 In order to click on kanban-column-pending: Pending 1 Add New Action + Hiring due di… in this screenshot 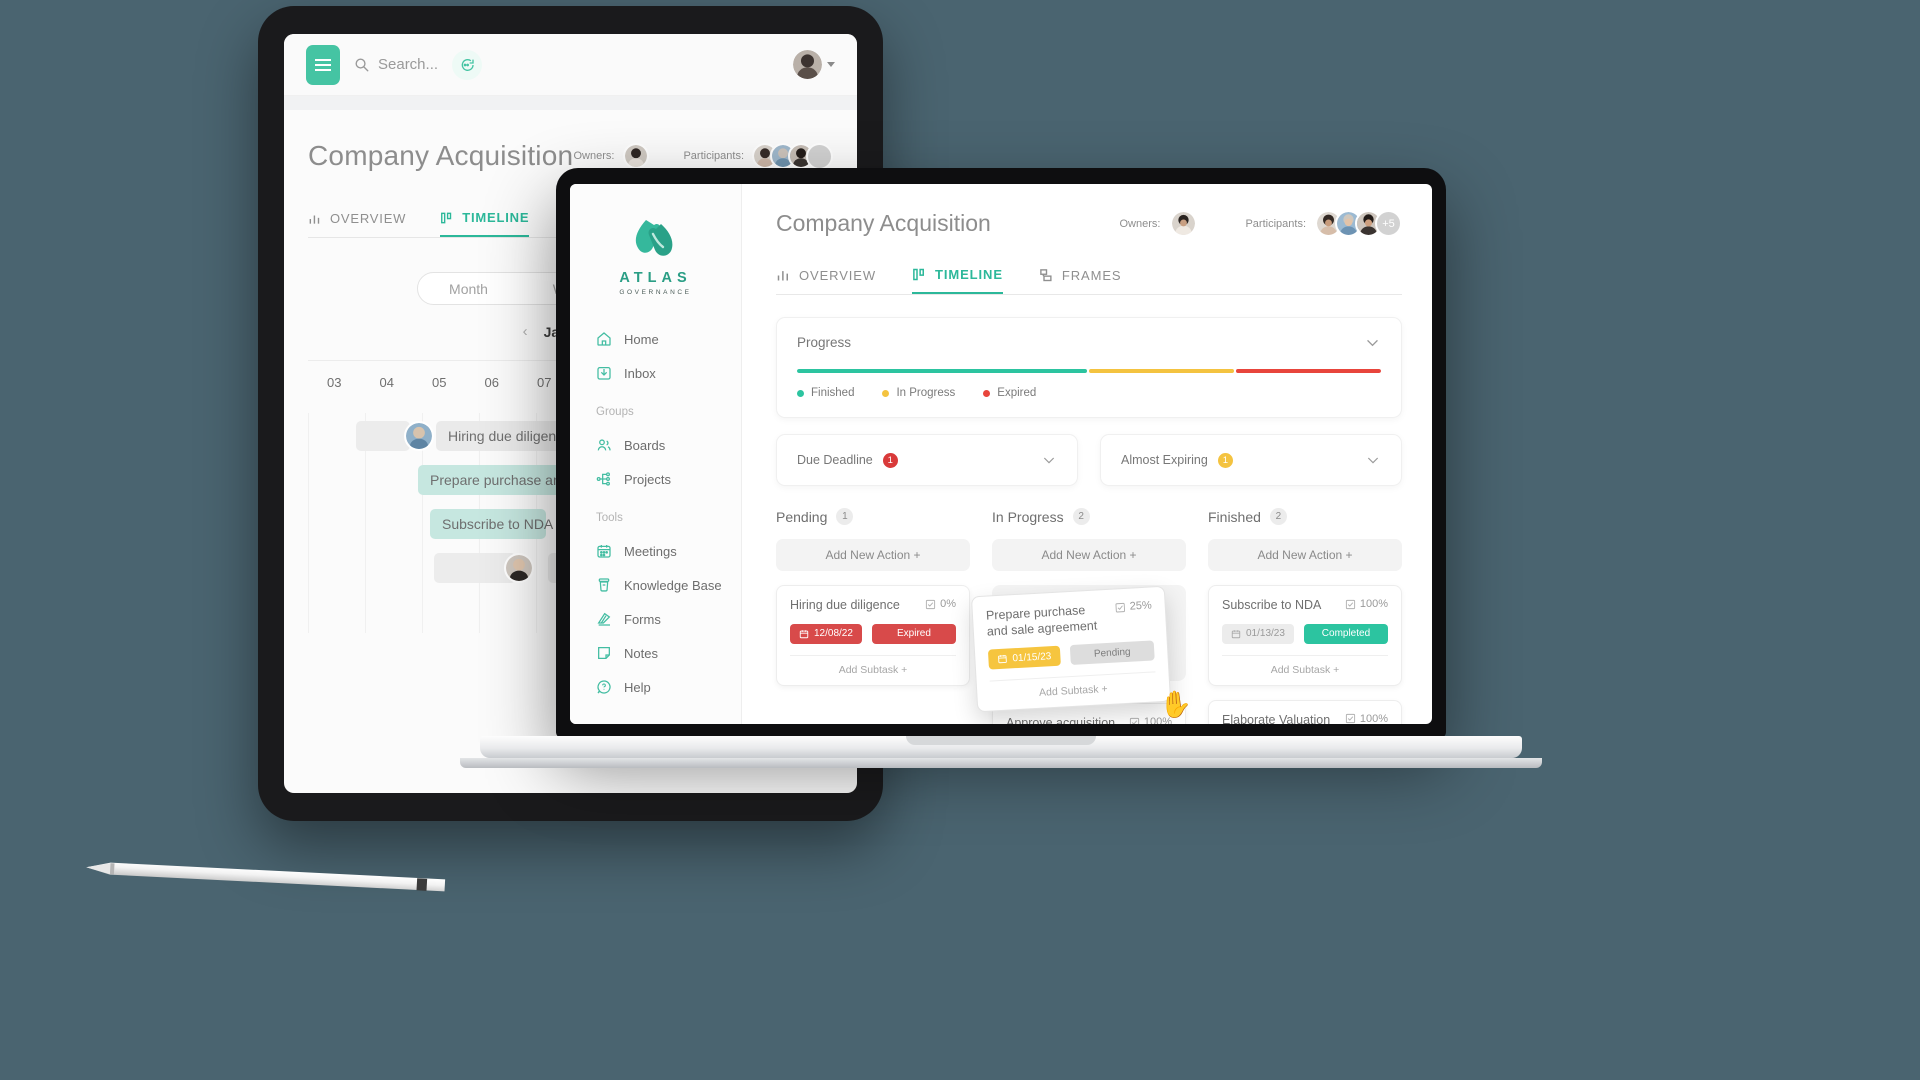, I will do `click(873, 616)`.